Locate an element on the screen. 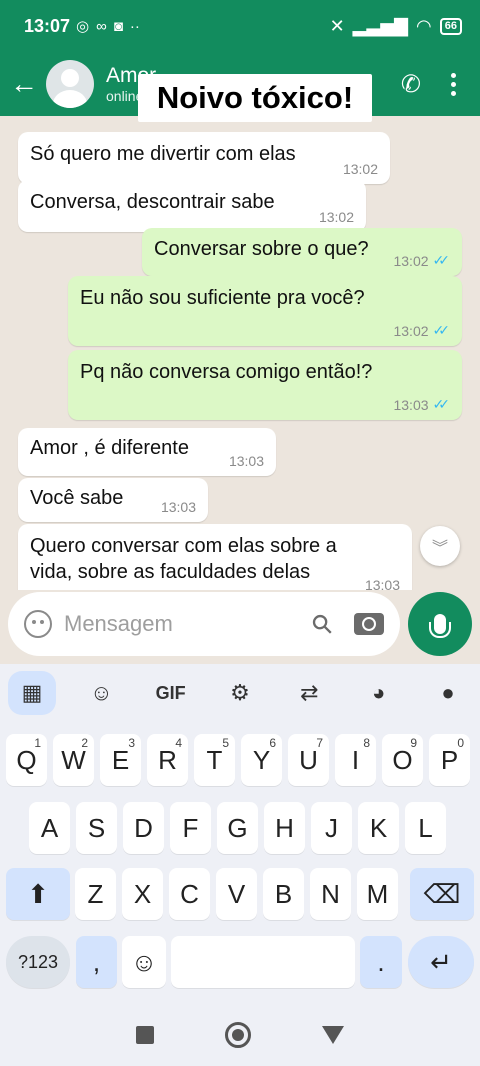 Image resolution: width=480 pixels, height=1066 pixels. key-label: A is located at coordinates (49, 827).